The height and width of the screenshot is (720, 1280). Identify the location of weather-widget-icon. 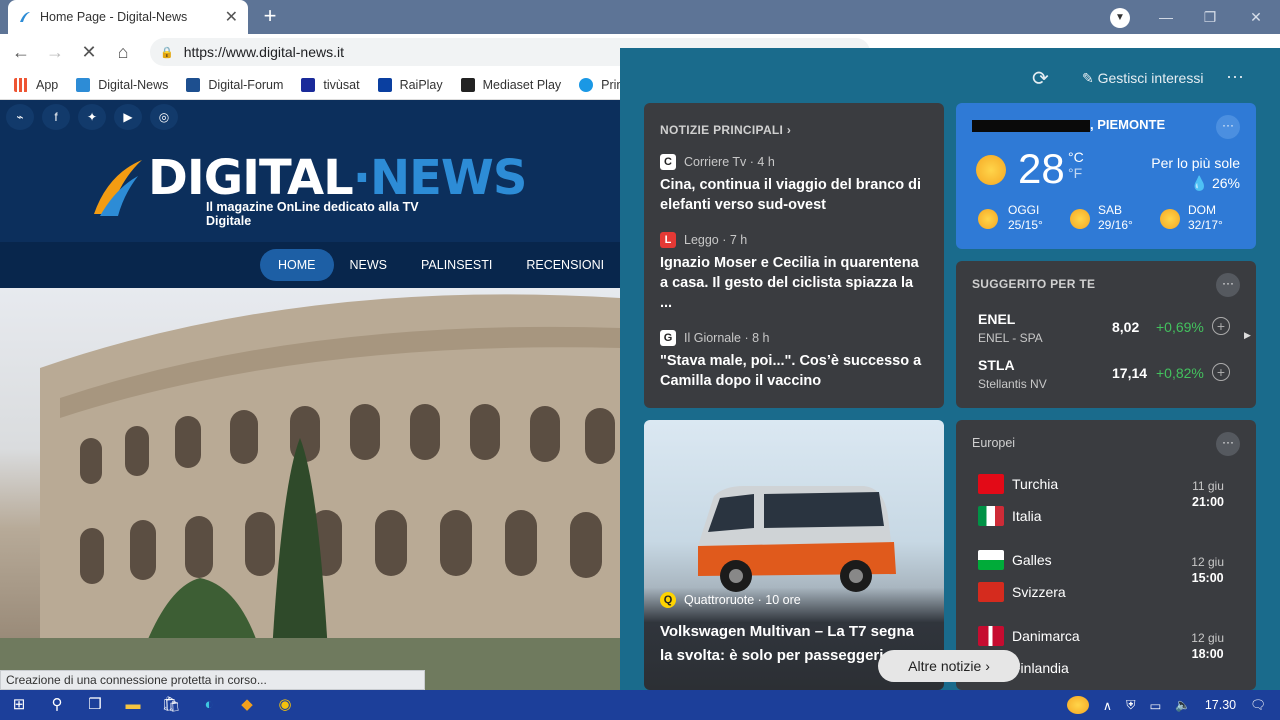
(1077, 705).